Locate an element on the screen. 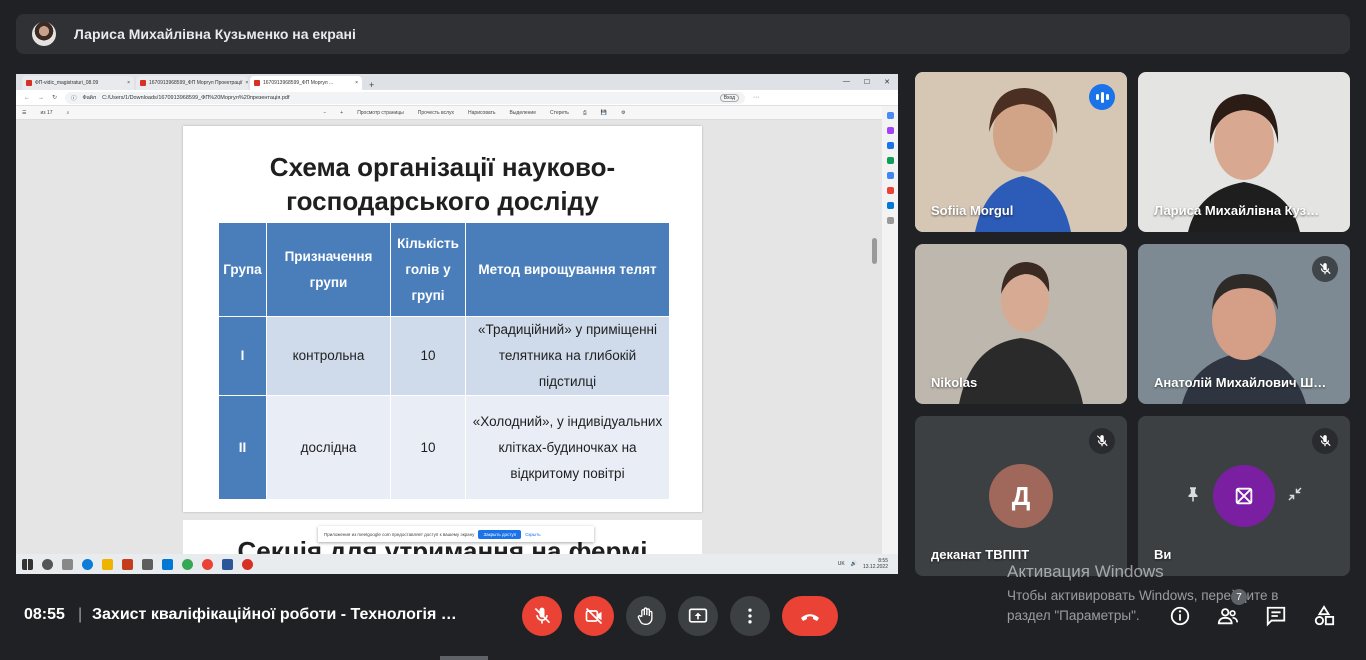  table-header: Метод вирощування телят is located at coordinates (567, 269).